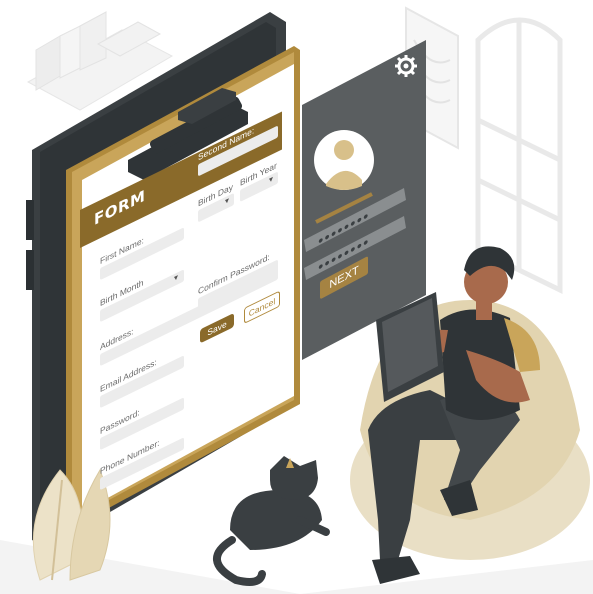  What do you see at coordinates (120, 208) in the screenshot?
I see `form-title: FORM` at bounding box center [120, 208].